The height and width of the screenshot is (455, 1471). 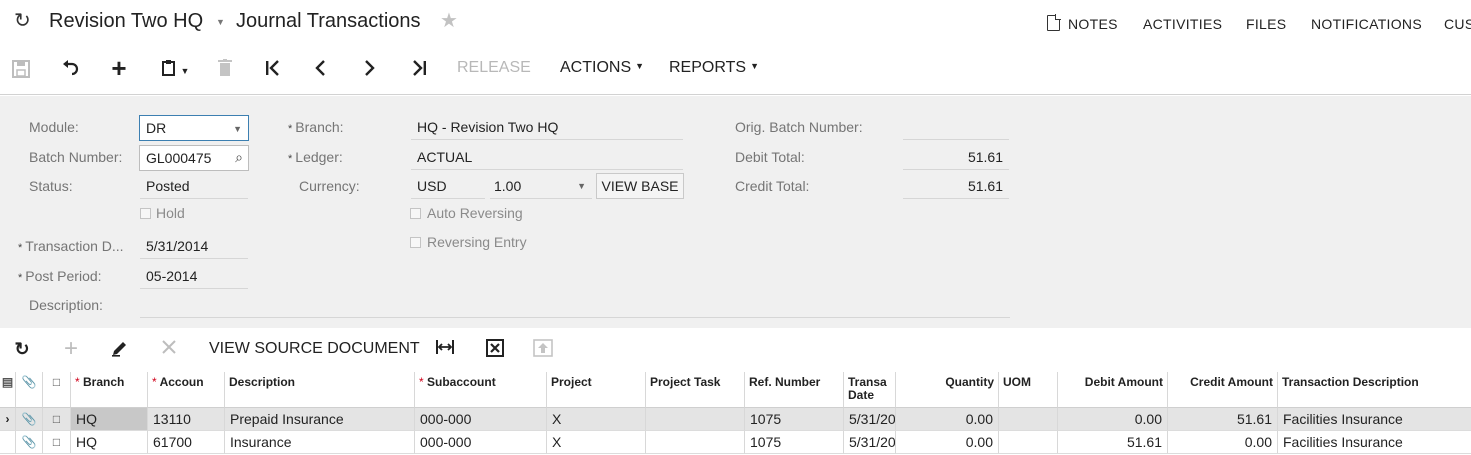 I want to click on branch-field: HQ - Revision Two HQ, so click(x=547, y=127).